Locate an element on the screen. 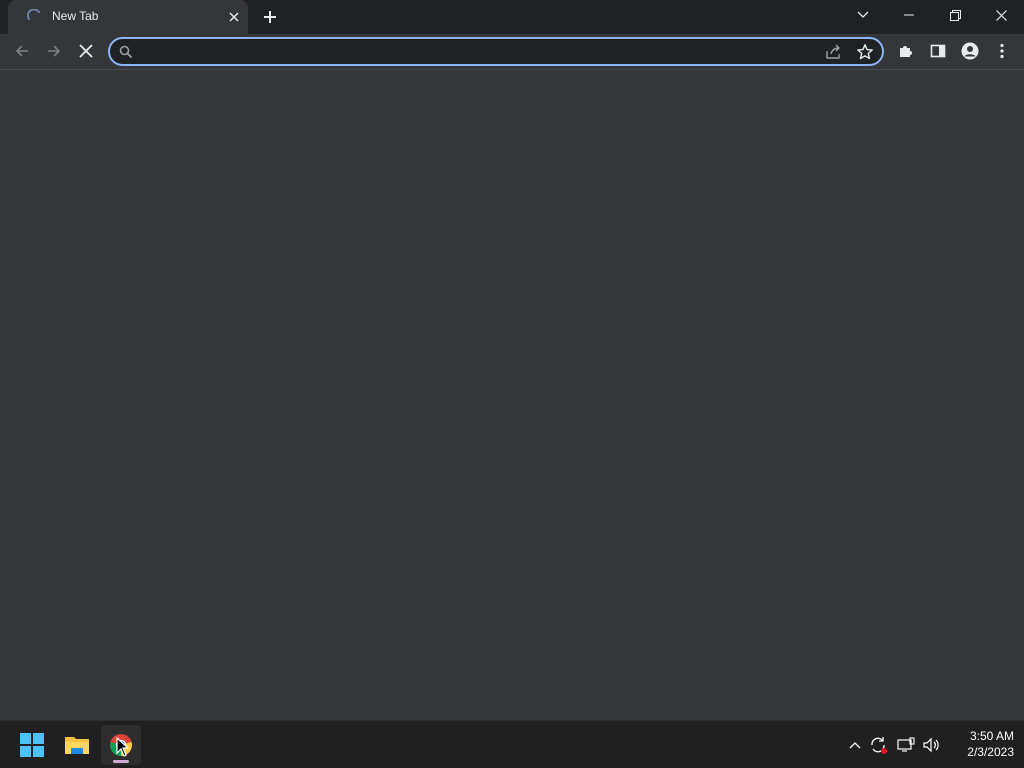 The height and width of the screenshot is (768, 1024). tab-strip: New Tab is located at coordinates (512, 17).